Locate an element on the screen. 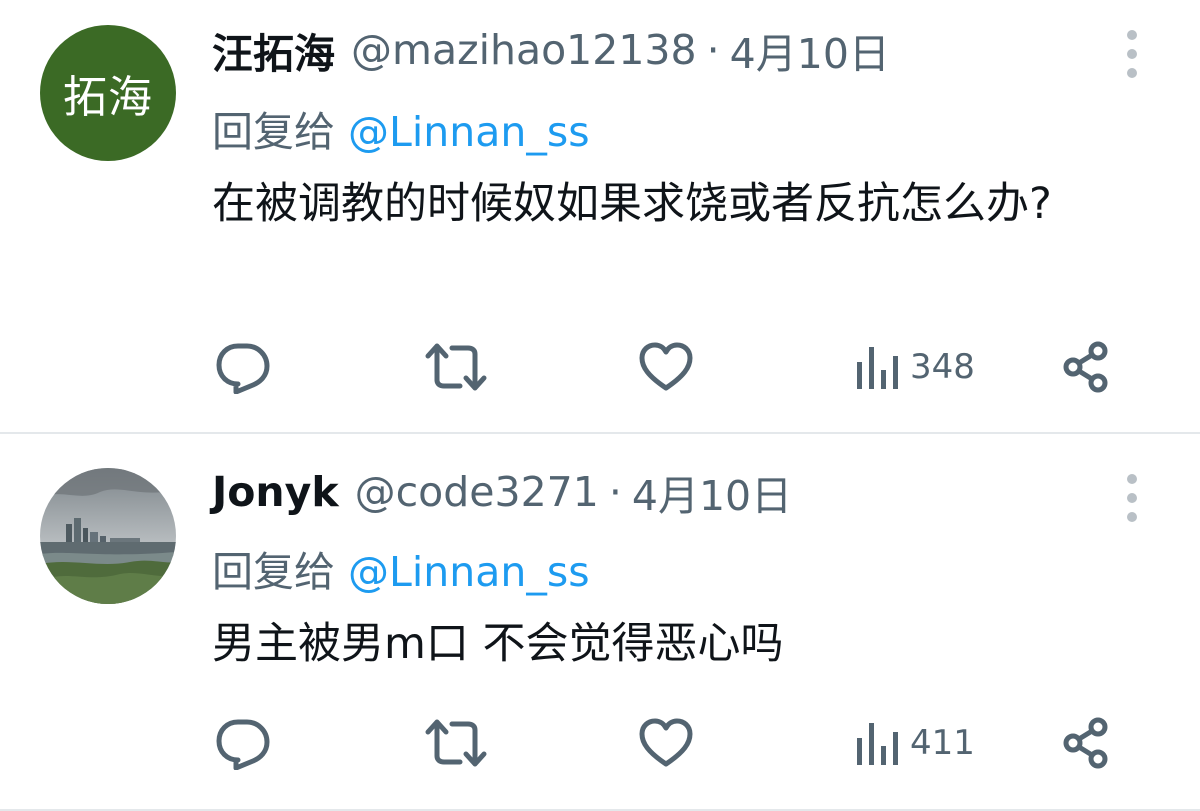  user-handle: @mazihao12138 is located at coordinates (524, 50).